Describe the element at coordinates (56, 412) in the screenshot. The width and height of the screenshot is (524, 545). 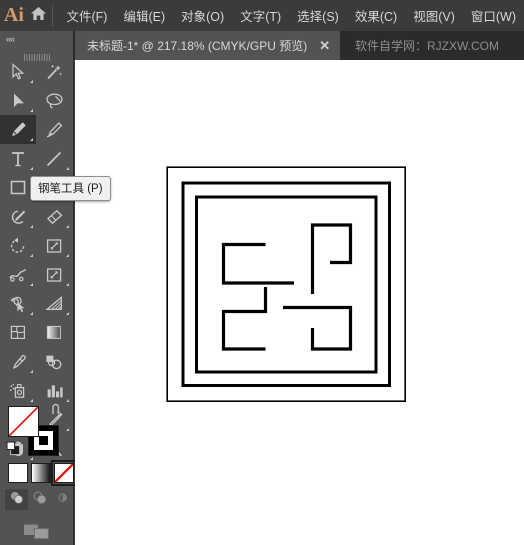
I see `swap-fill-stroke-icon` at that location.